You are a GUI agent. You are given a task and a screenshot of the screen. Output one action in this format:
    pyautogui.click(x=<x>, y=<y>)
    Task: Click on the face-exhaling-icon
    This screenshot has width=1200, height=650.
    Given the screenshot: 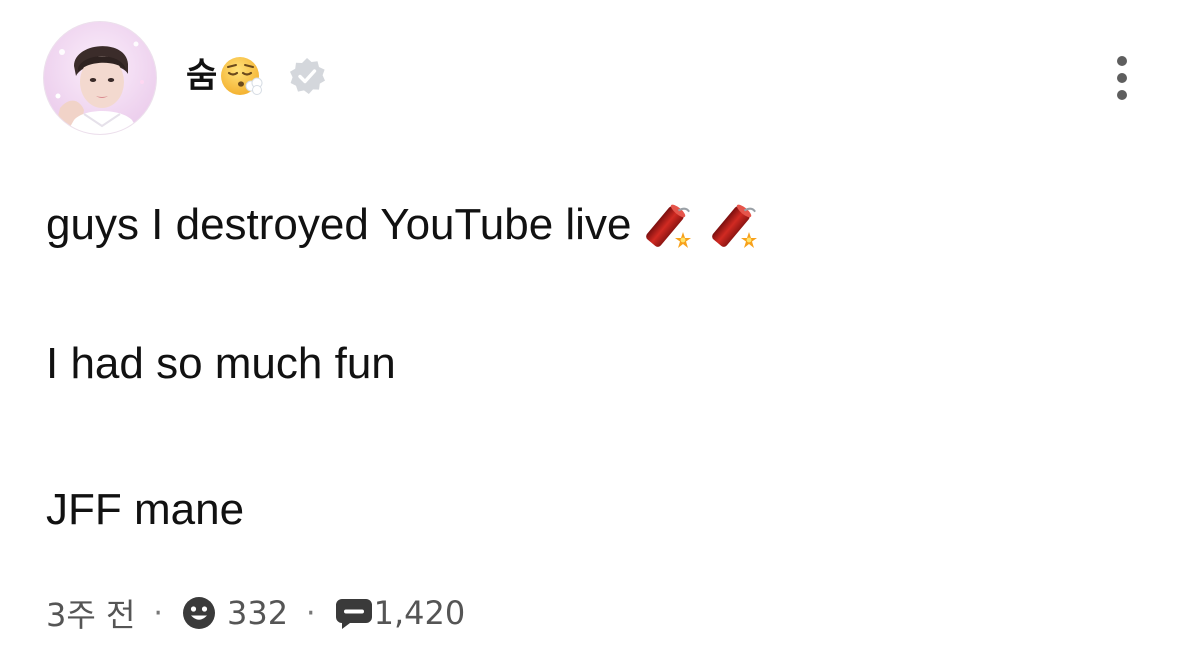 What is the action you would take?
    pyautogui.click(x=242, y=76)
    